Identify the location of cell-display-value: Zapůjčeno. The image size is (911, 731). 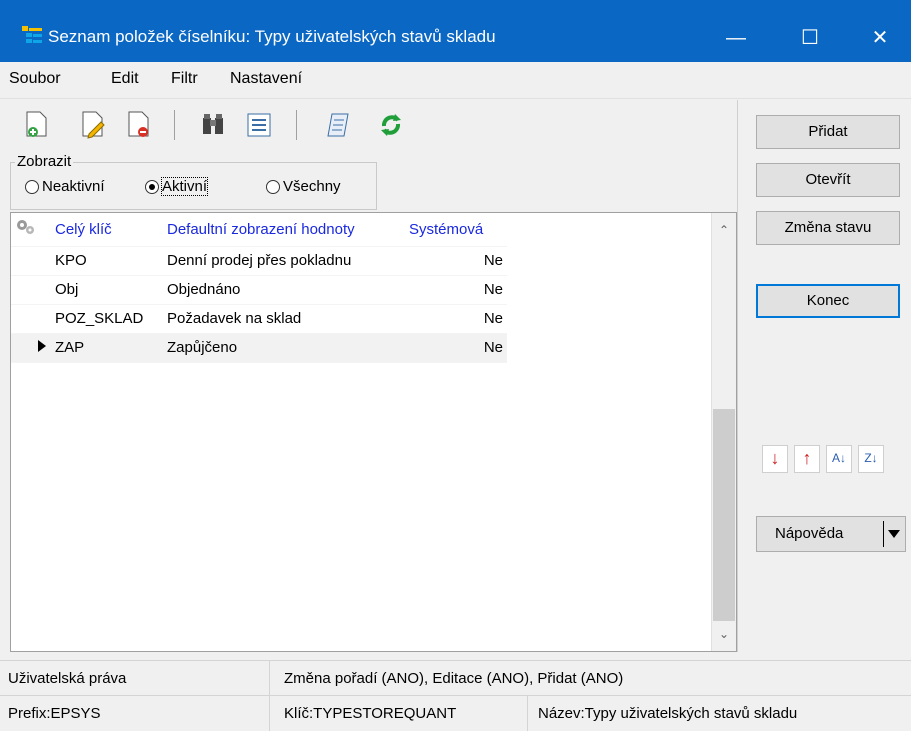
(284, 348).